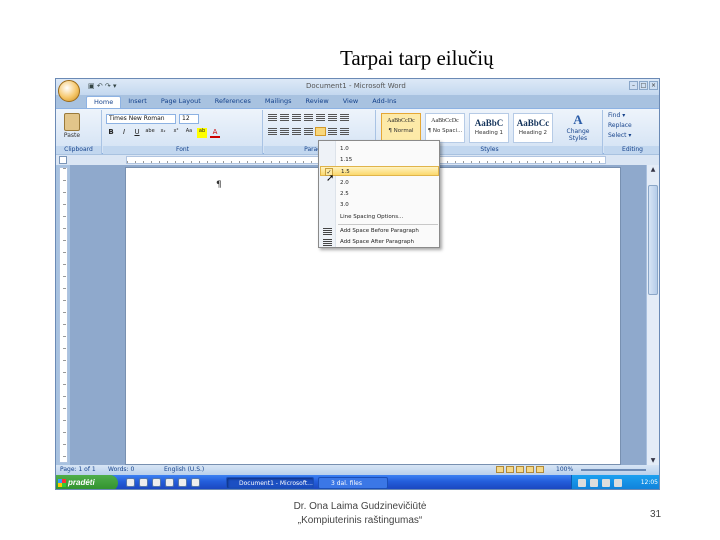  Describe the element at coordinates (344, 117) in the screenshot. I see `show-formatting-icon` at that location.